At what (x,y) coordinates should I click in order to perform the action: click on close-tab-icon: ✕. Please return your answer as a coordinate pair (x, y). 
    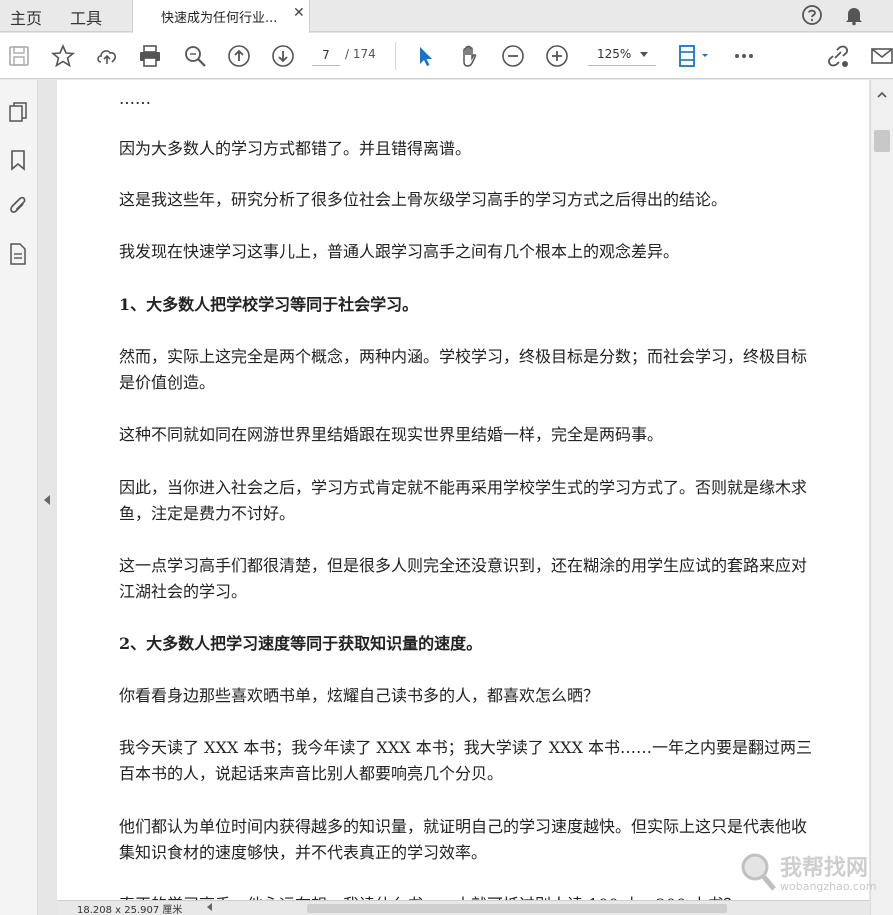
    Looking at the image, I should click on (299, 13).